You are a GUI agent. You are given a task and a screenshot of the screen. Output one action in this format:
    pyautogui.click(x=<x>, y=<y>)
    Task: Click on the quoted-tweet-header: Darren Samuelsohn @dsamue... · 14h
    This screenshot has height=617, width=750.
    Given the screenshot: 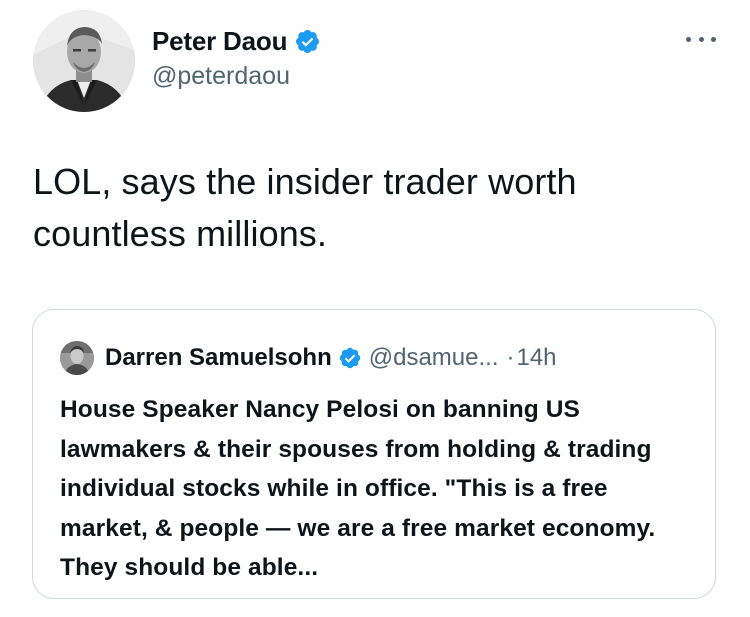 What is the action you would take?
    pyautogui.click(x=308, y=358)
    